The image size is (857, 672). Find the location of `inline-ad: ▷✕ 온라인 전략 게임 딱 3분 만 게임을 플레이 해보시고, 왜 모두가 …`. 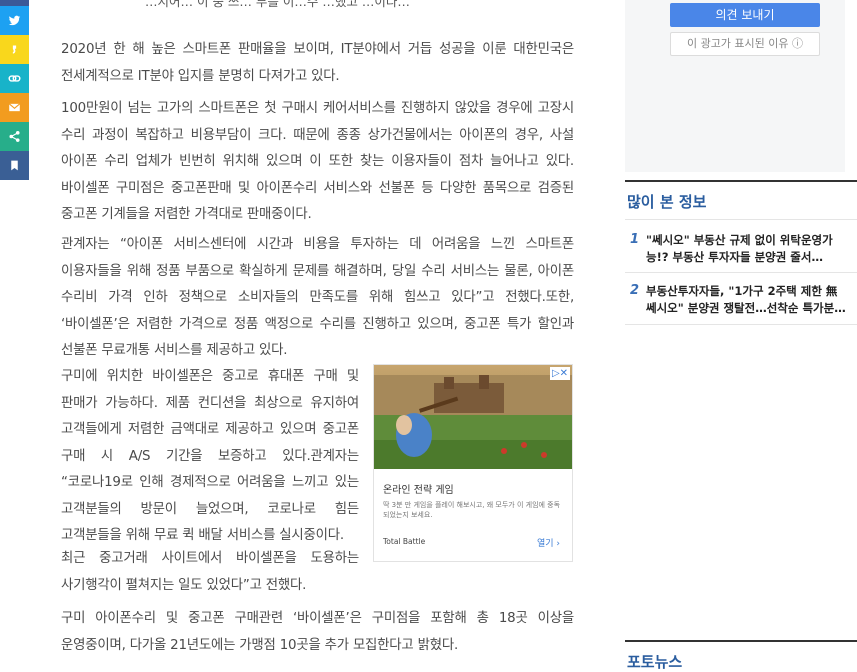

inline-ad: ▷✕ 온라인 전략 게임 딱 3분 만 게임을 플레이 해보시고, 왜 모두가 … is located at coordinates (473, 463).